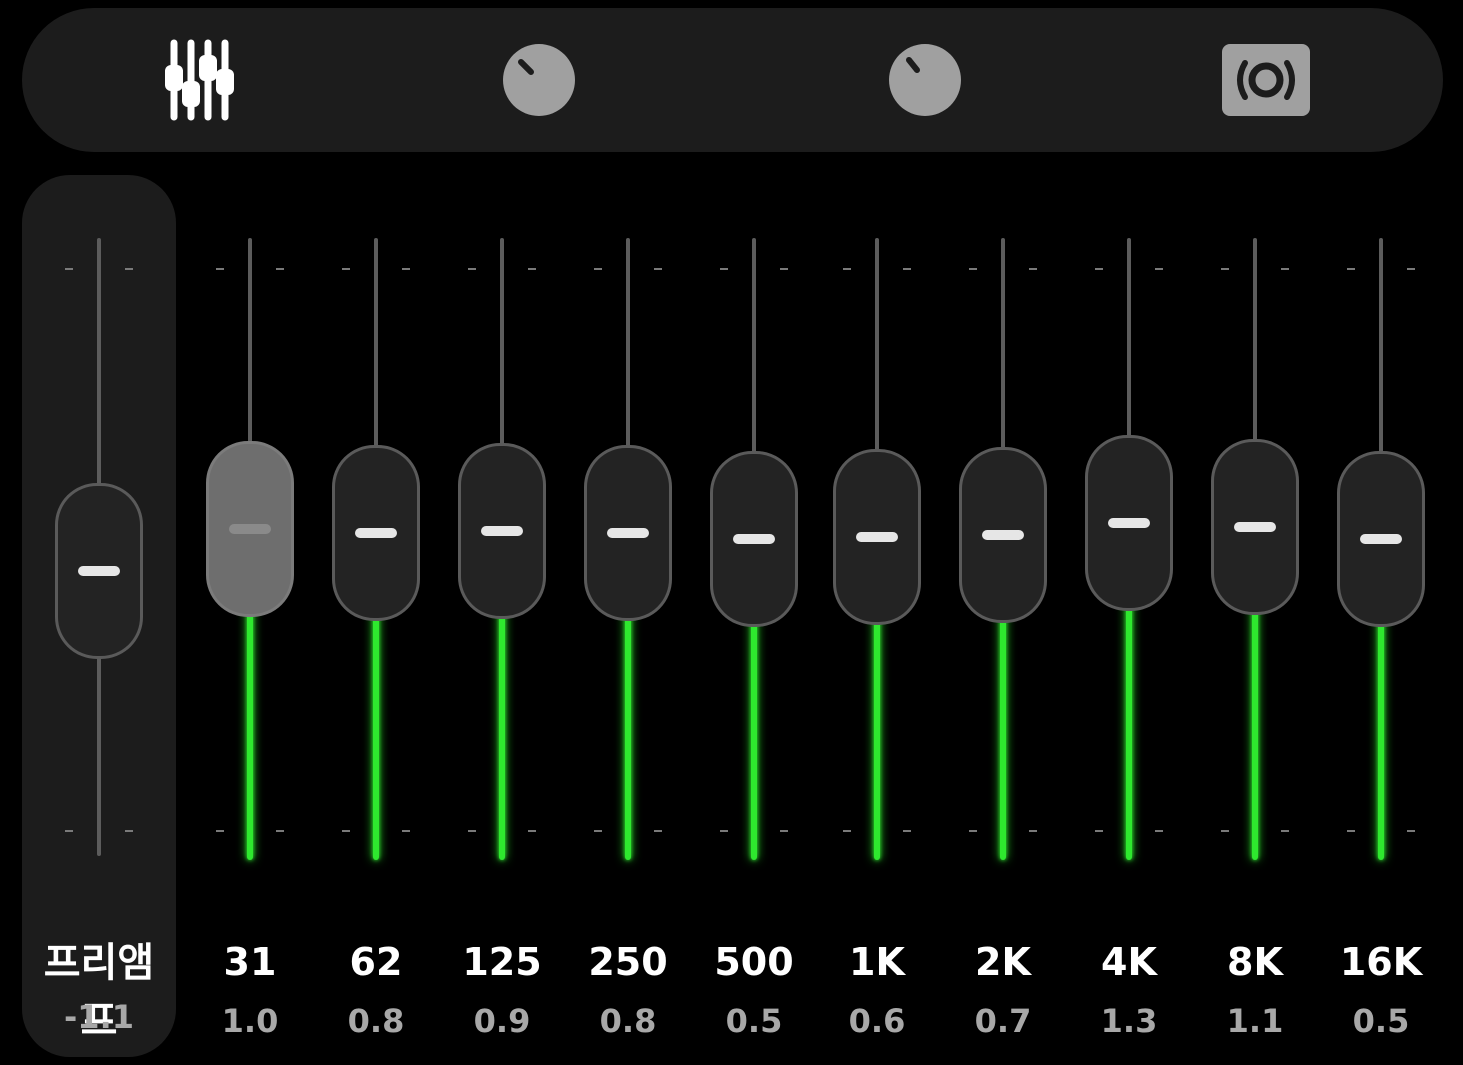 This screenshot has width=1463, height=1065. I want to click on band-frequency-label: 31, so click(250, 962).